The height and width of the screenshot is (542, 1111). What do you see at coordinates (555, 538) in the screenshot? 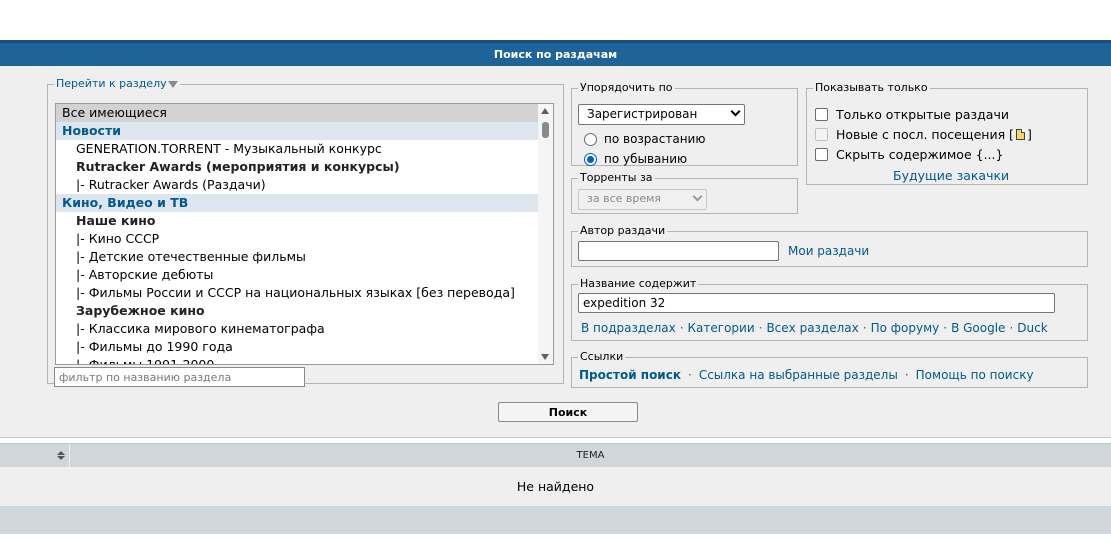
I see `bottom-blank` at bounding box center [555, 538].